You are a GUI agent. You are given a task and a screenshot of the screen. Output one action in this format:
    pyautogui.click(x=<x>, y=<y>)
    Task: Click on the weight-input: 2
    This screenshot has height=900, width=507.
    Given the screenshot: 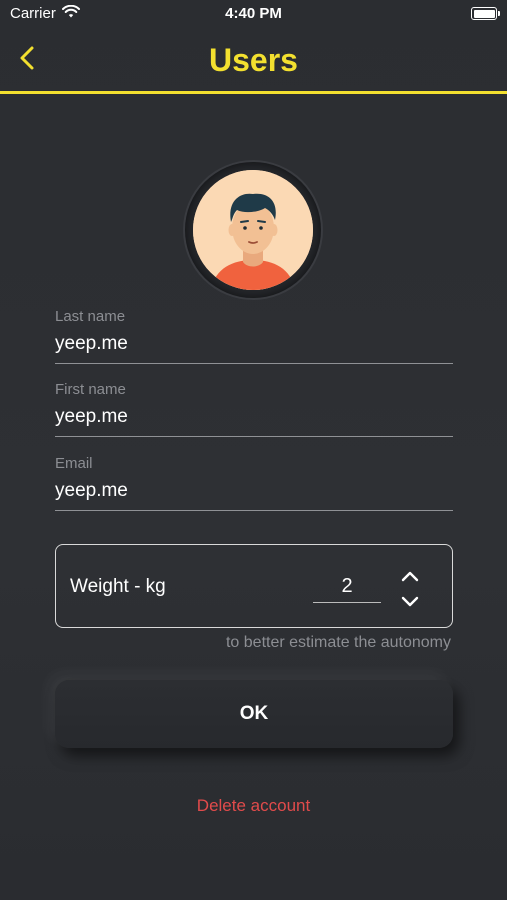 What is the action you would take?
    pyautogui.click(x=347, y=586)
    